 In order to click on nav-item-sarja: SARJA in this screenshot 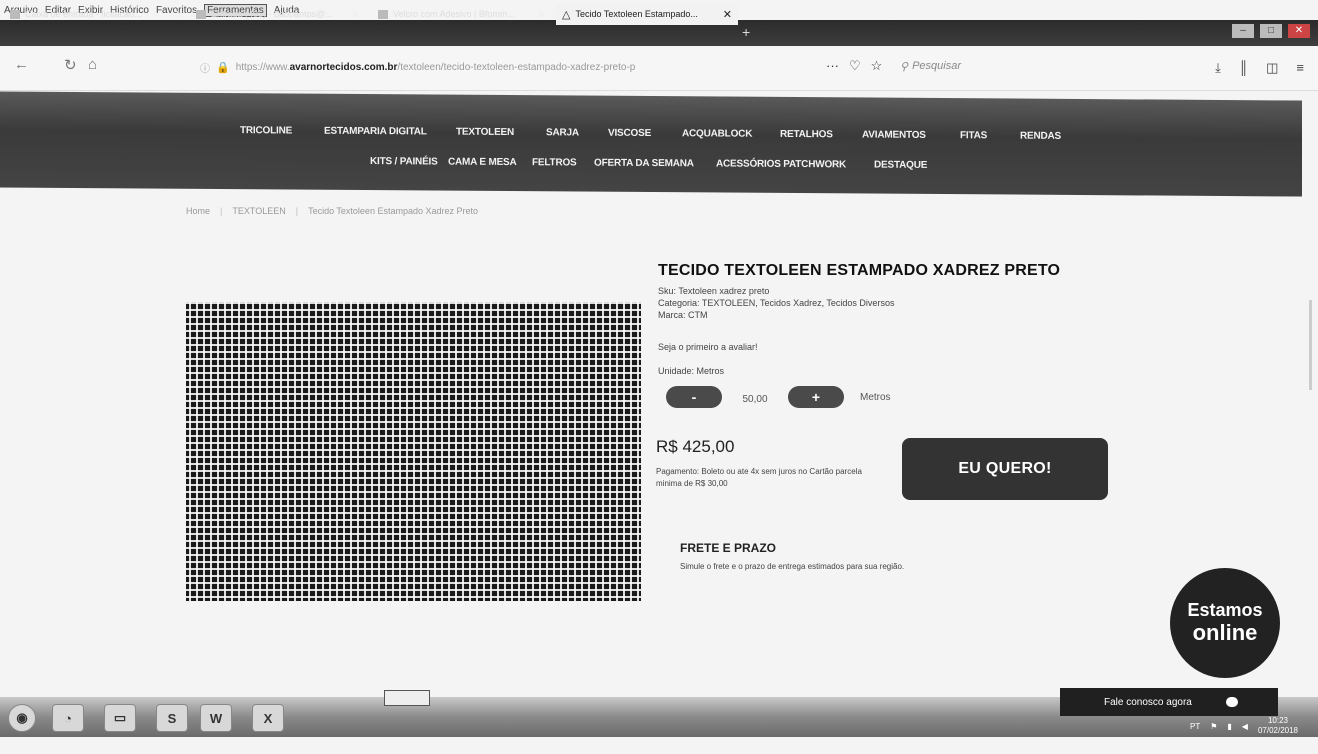, I will do `click(577, 132)`.